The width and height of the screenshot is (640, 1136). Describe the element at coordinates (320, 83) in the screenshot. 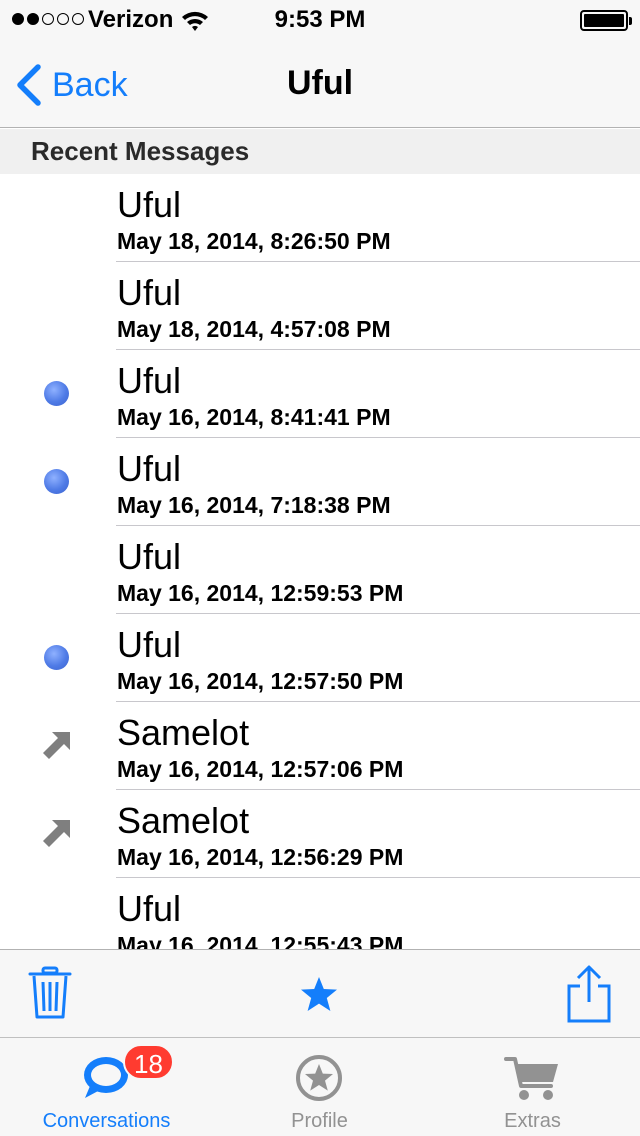

I see `page-title: Uful` at that location.